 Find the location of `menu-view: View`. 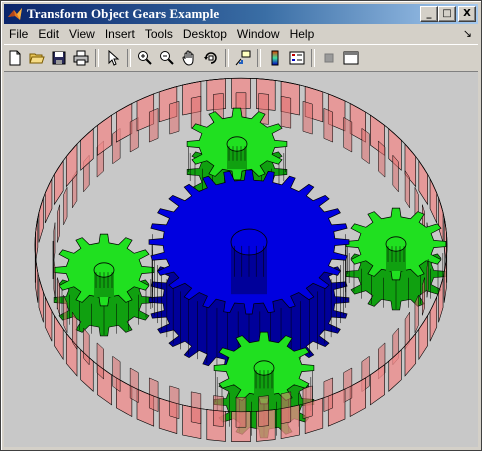

menu-view: View is located at coordinates (82, 34).